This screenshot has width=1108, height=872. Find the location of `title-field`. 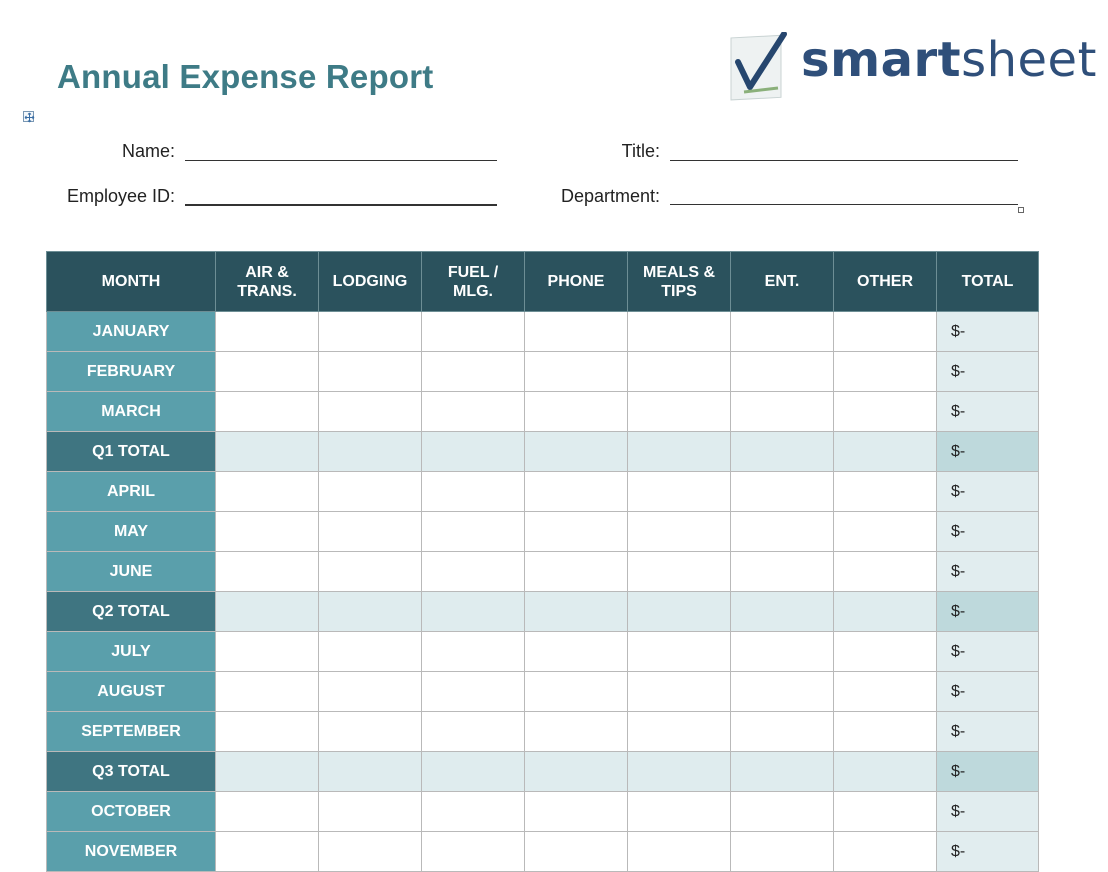

title-field is located at coordinates (844, 160).